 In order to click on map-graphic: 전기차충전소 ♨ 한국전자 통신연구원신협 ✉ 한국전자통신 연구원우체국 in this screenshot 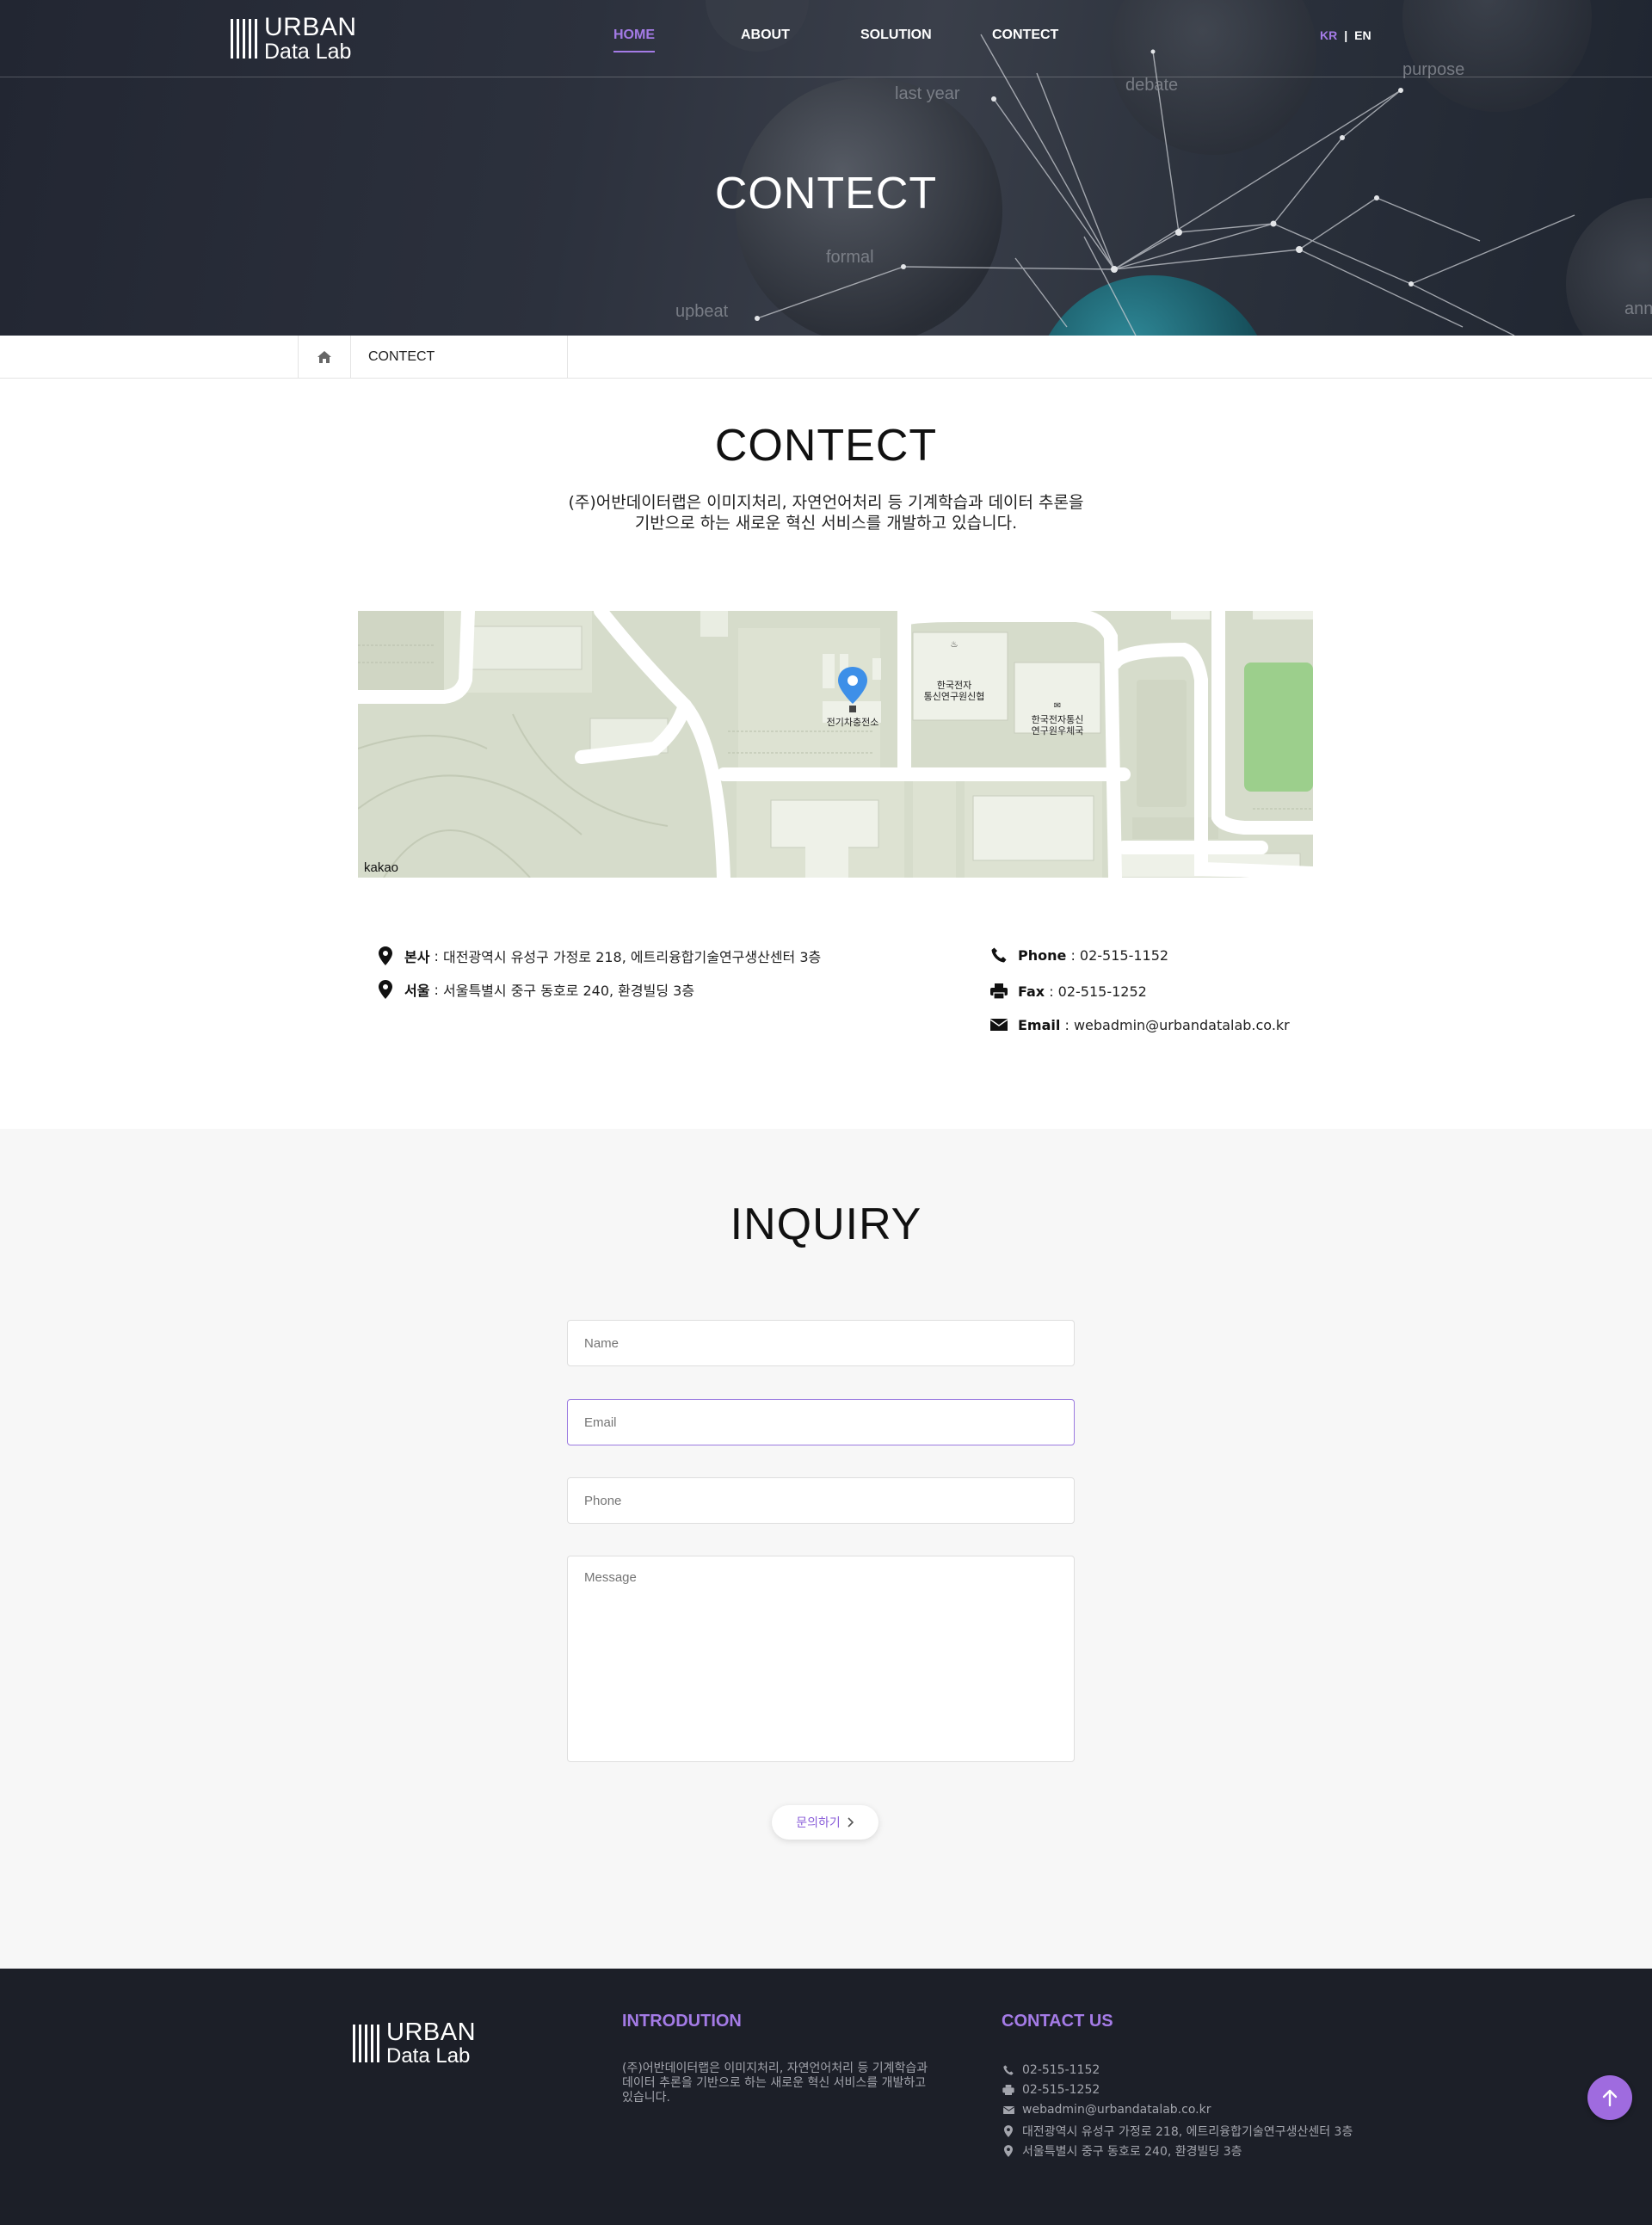, I will do `click(835, 745)`.